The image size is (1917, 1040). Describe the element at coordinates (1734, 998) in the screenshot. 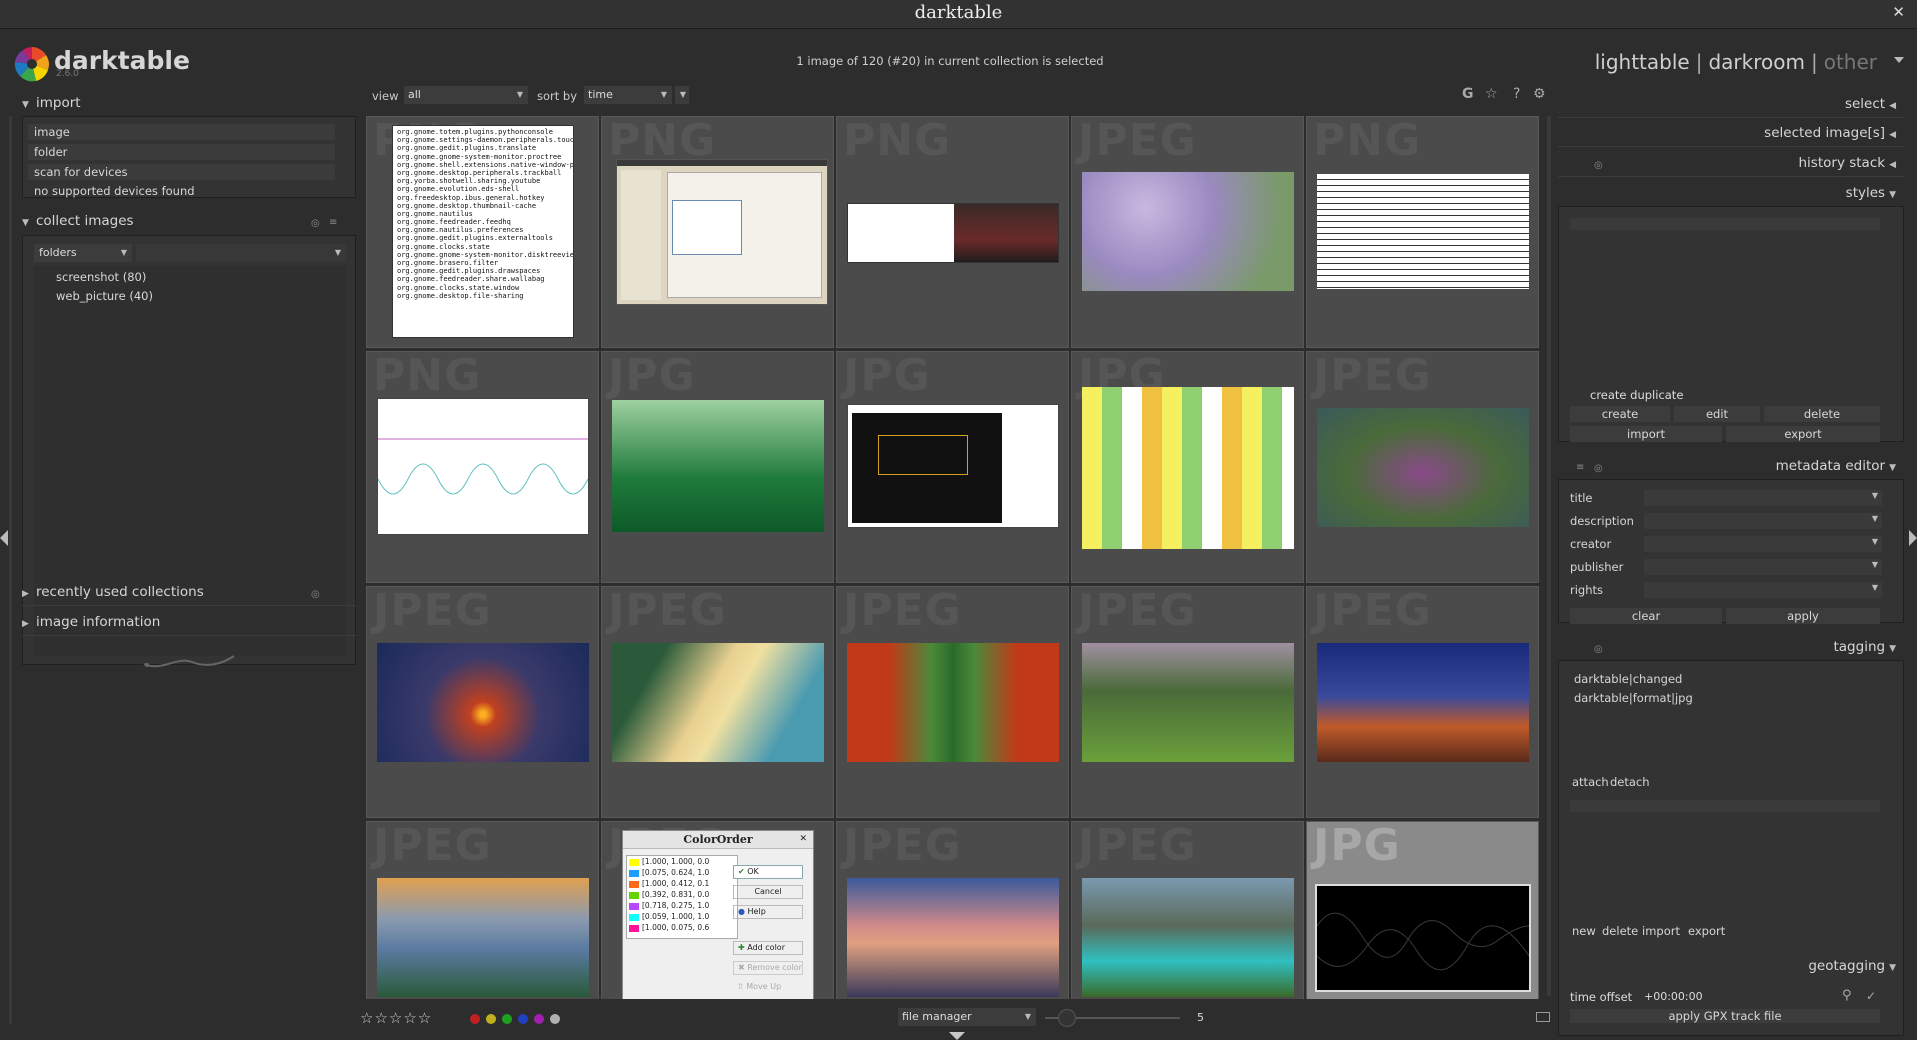

I see `time-offset-input: +00:00:00` at that location.